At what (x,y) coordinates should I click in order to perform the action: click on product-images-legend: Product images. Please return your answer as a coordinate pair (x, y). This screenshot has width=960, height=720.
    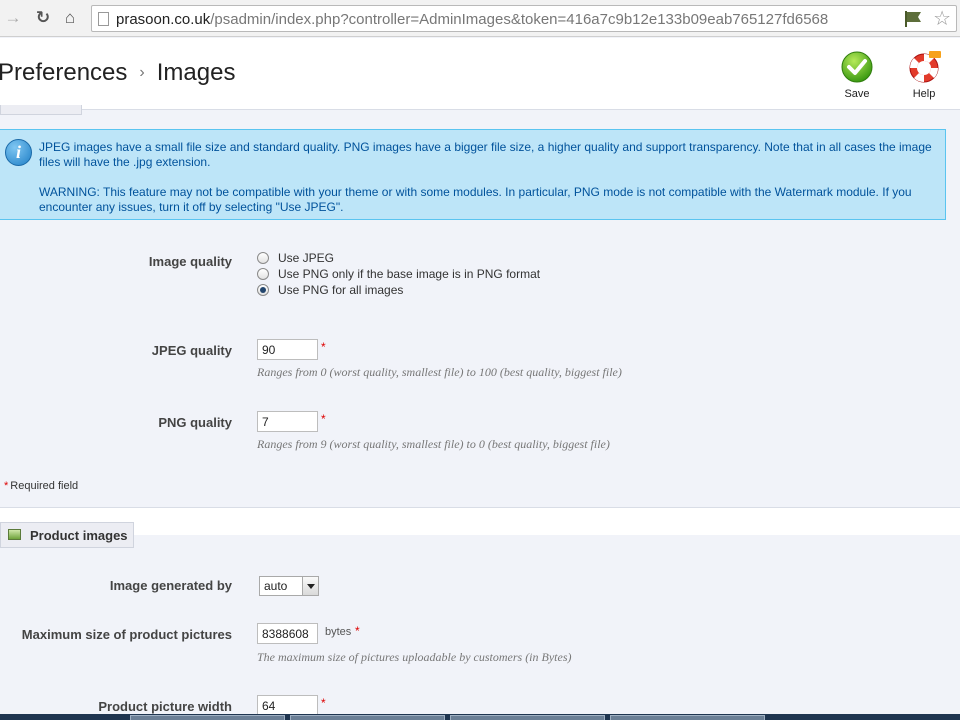
    Looking at the image, I should click on (67, 535).